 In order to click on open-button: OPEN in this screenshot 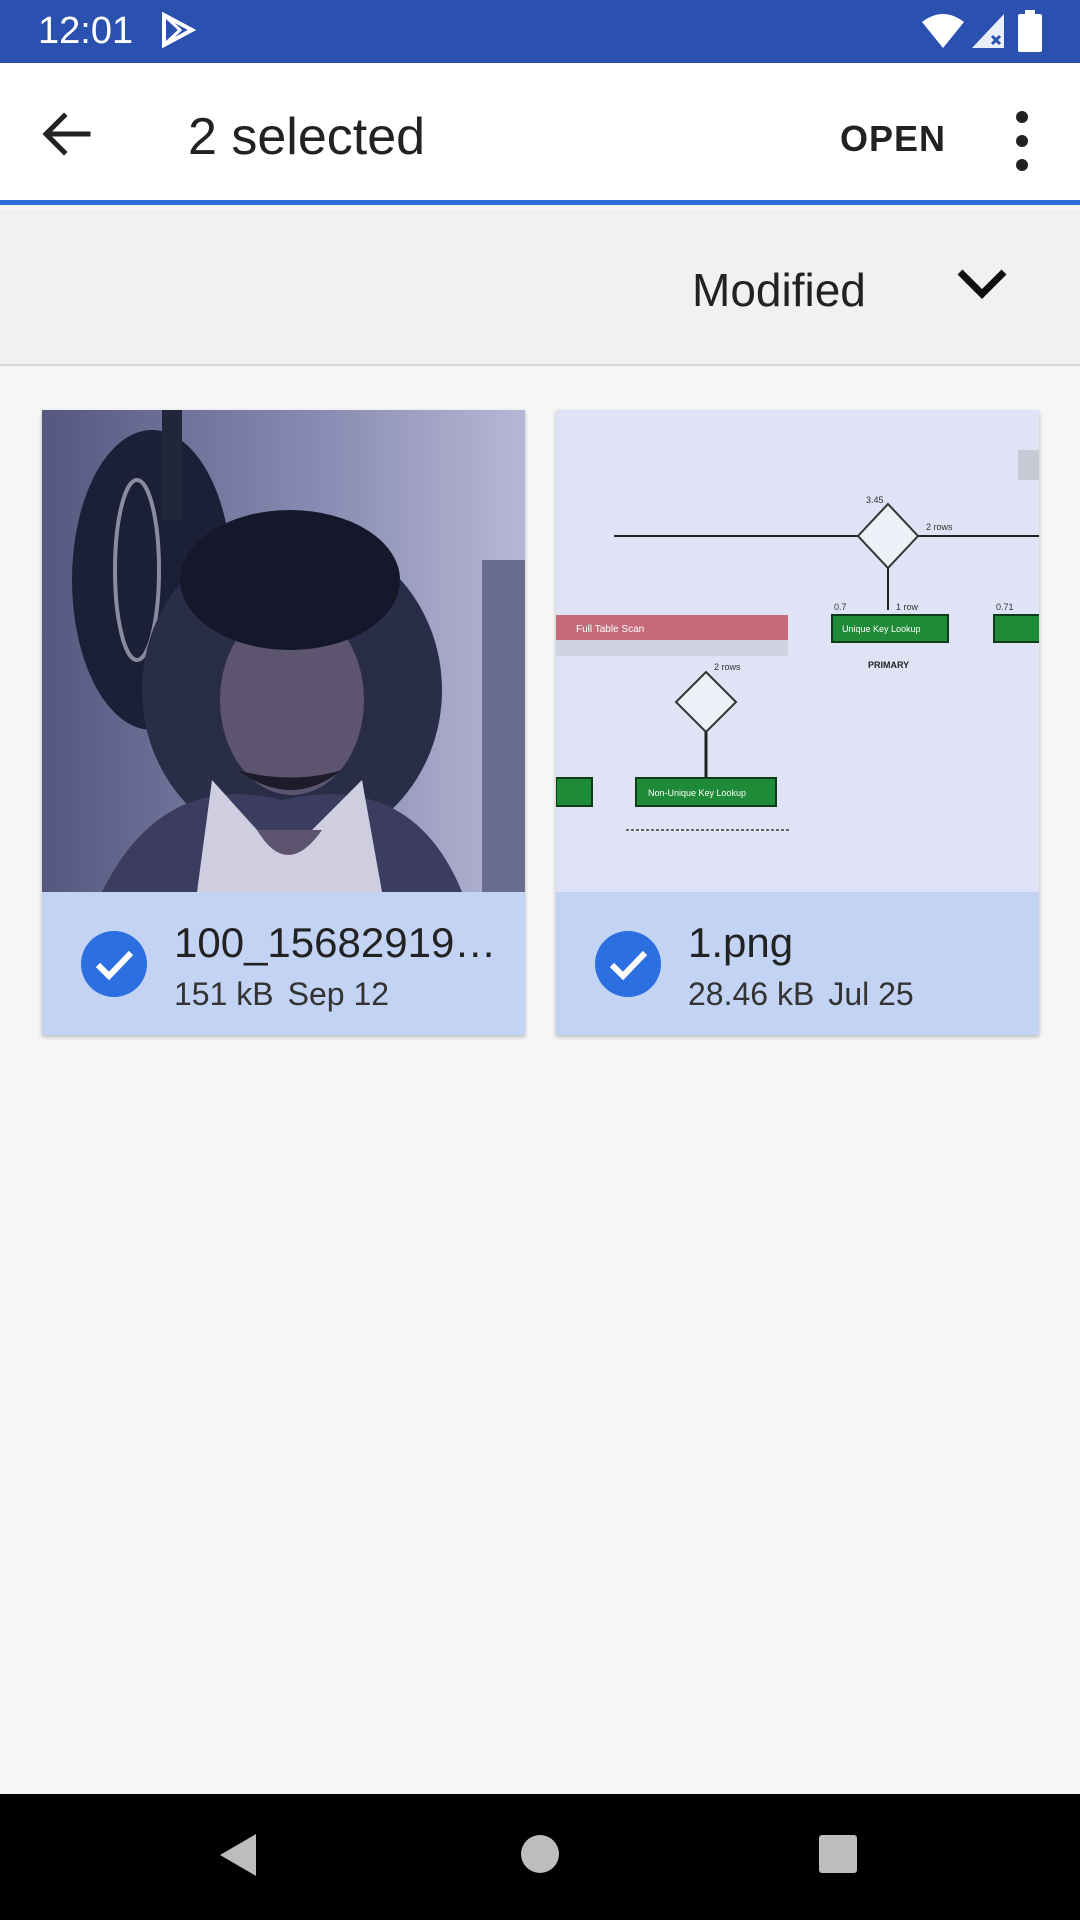, I will do `click(893, 139)`.